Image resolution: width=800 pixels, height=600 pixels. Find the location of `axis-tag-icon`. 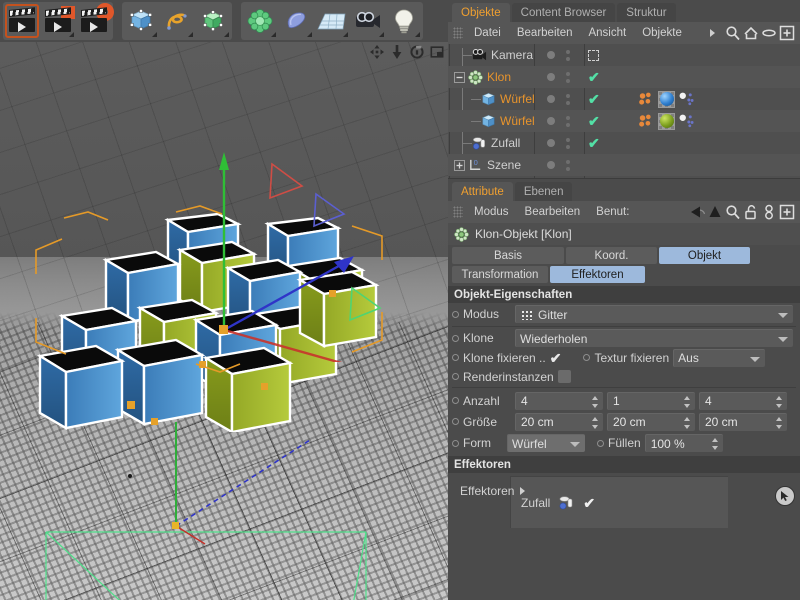

axis-tag-icon is located at coordinates (593, 55).